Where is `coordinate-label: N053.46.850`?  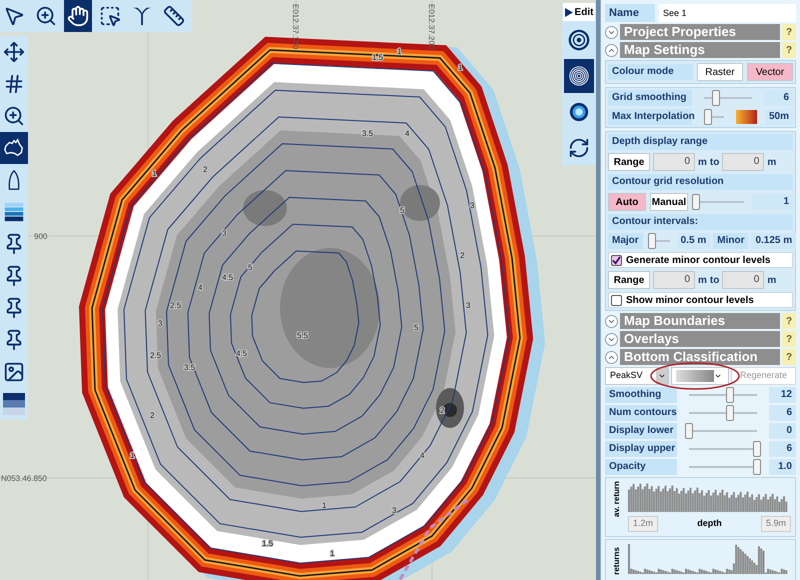
coordinate-label: N053.46.850 is located at coordinates (24, 478).